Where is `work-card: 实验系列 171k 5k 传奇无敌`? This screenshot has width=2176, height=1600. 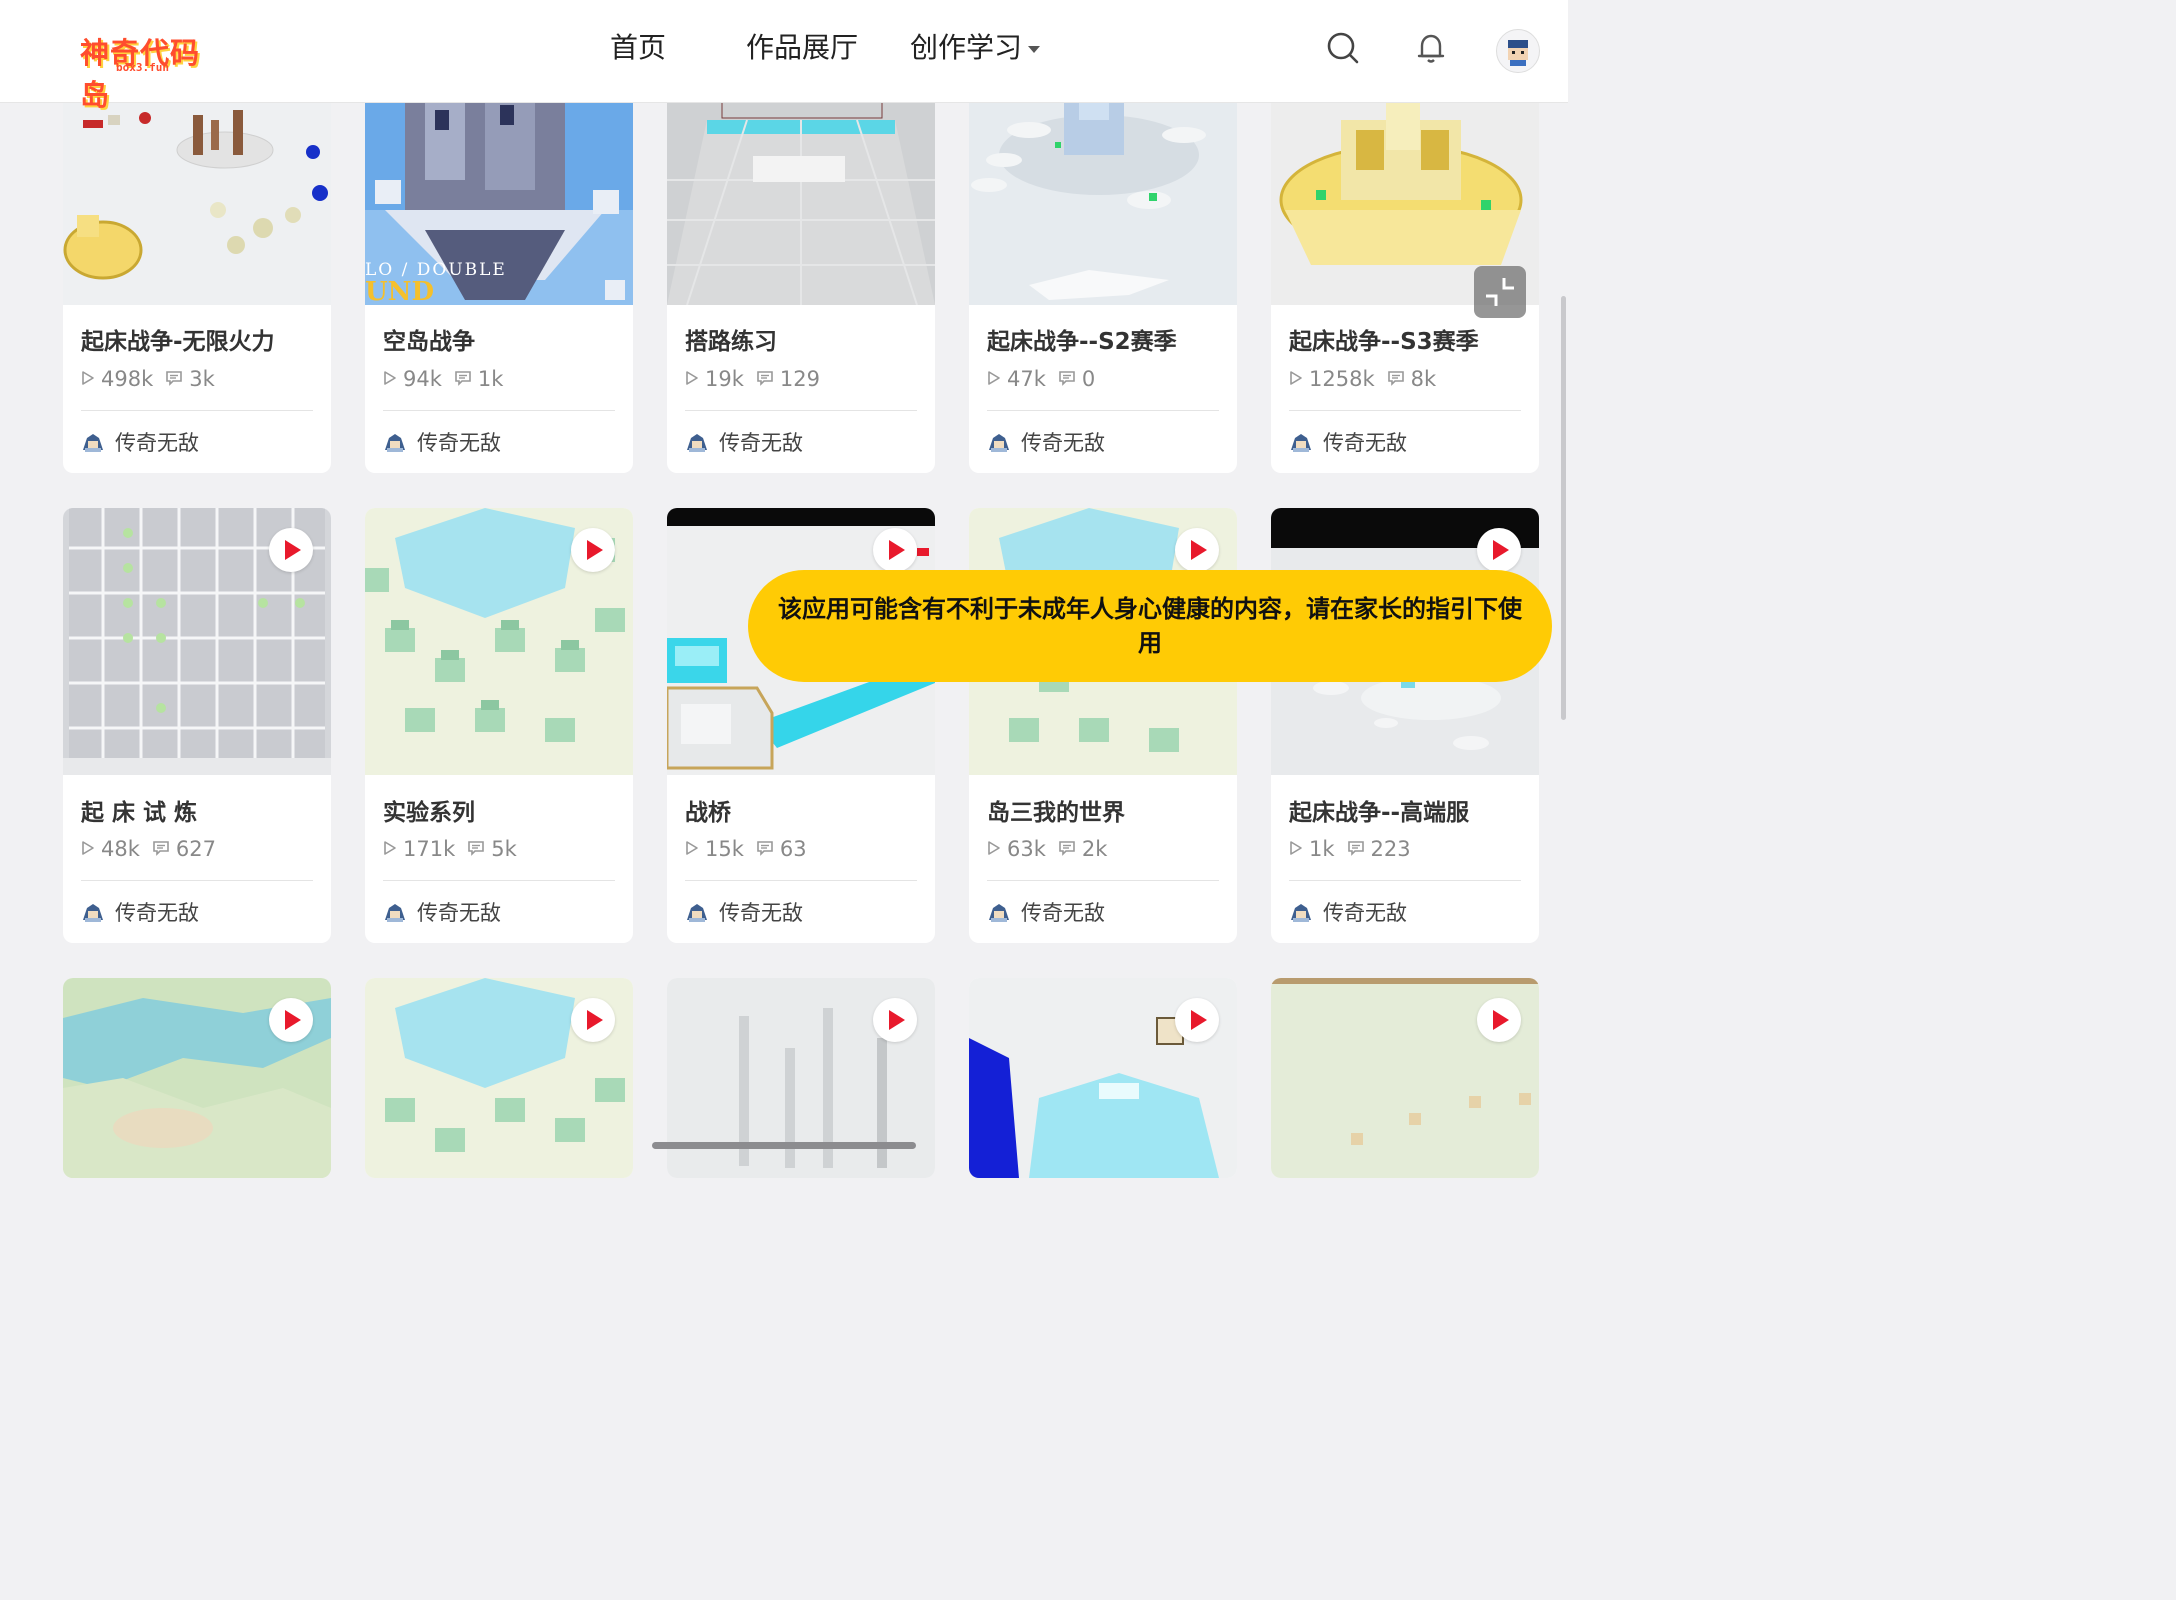 work-card: 实验系列 171k 5k 传奇无敌 is located at coordinates (499, 725).